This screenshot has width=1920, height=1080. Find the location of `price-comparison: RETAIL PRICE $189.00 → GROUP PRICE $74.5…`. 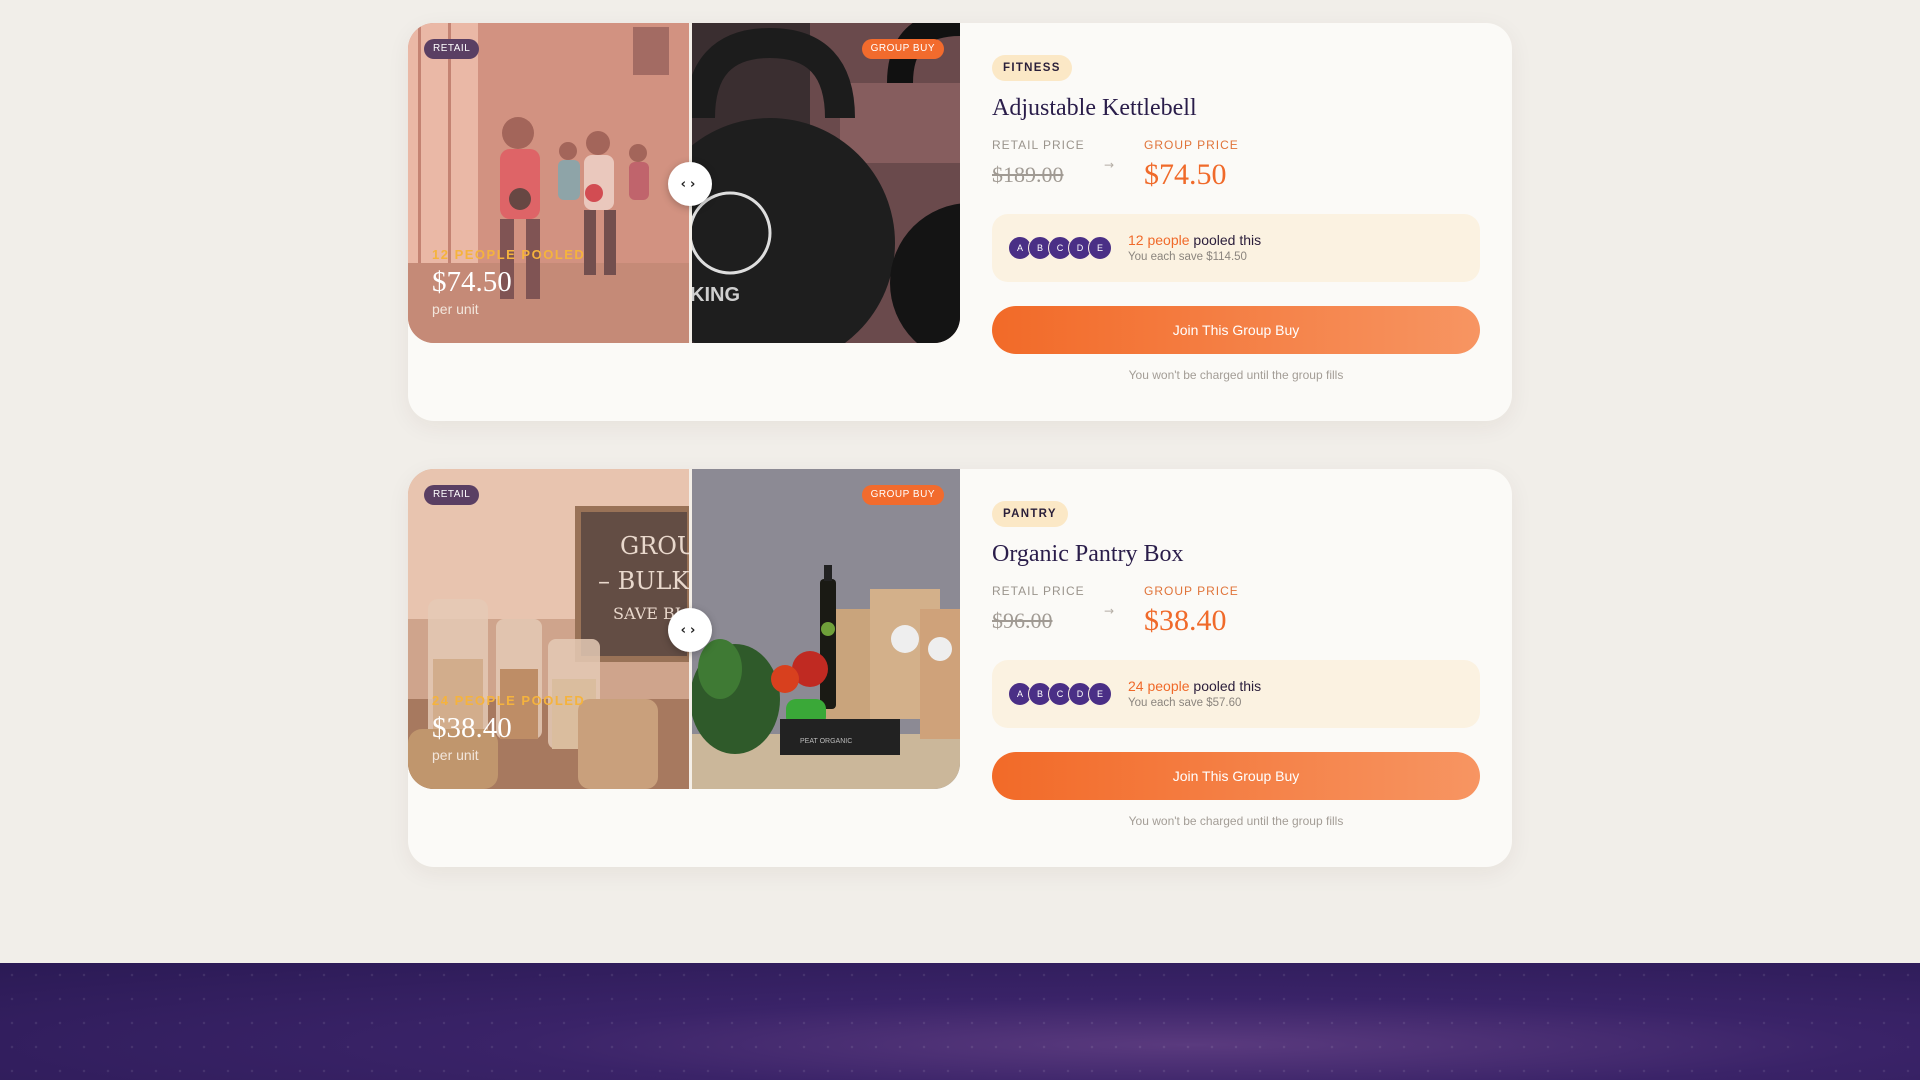

price-comparison: RETAIL PRICE $189.00 → GROUP PRICE $74.5… is located at coordinates (1236, 167).